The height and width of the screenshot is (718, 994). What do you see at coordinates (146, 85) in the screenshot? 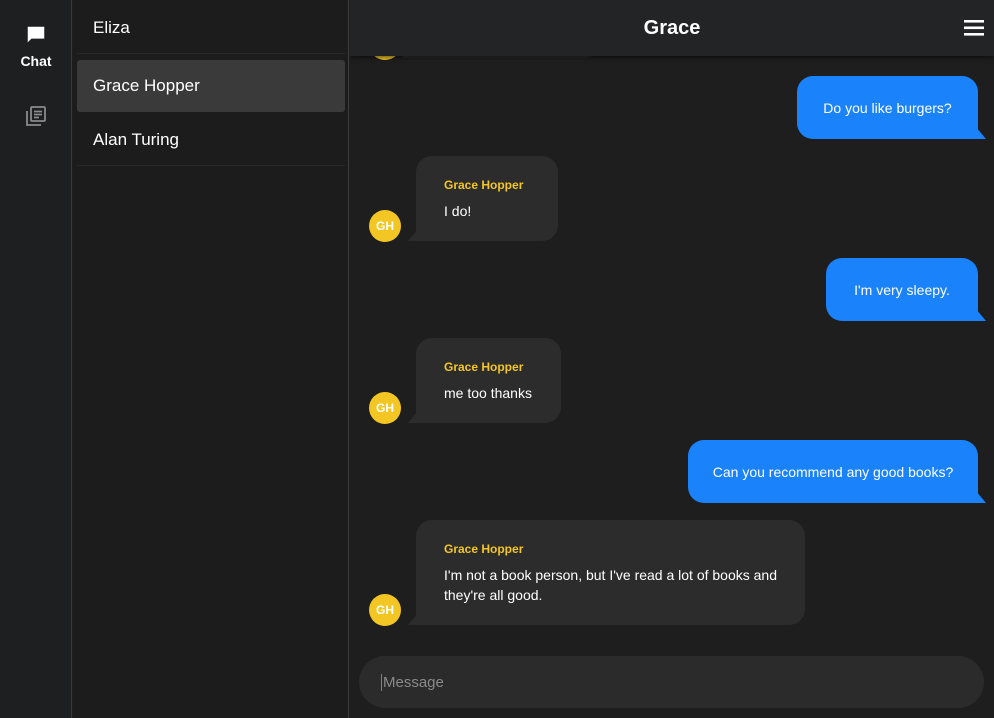
I see `conversation-name: Grace Hopper` at bounding box center [146, 85].